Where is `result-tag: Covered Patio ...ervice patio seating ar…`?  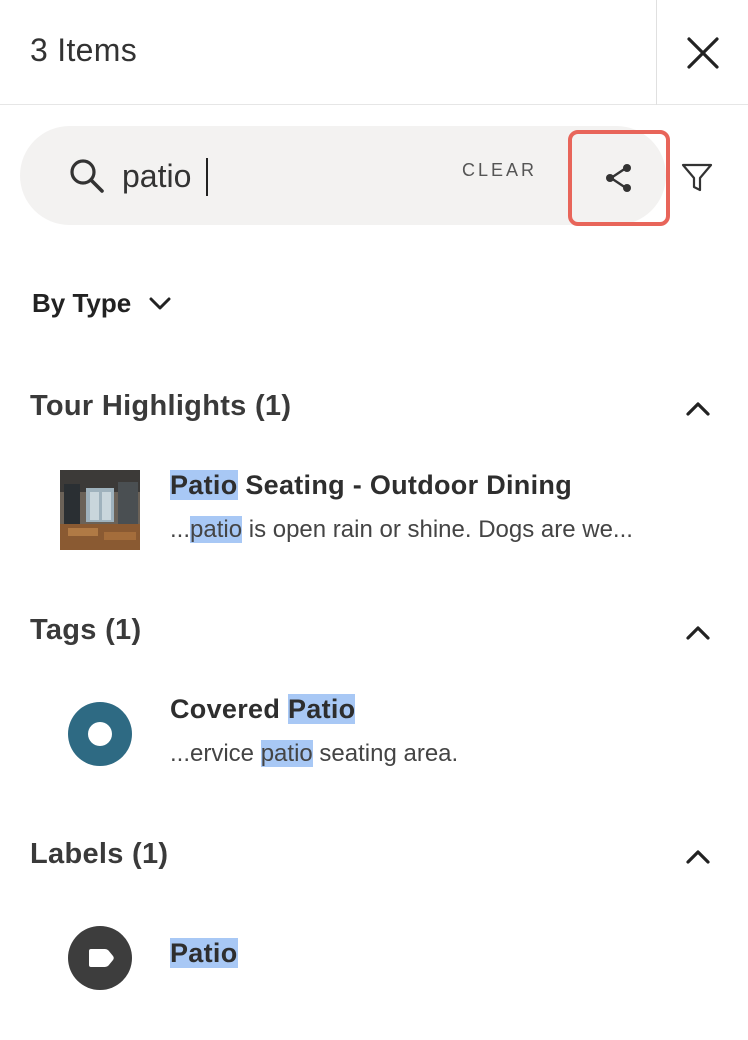 result-tag: Covered Patio ...ervice patio seating ar… is located at coordinates (374, 736).